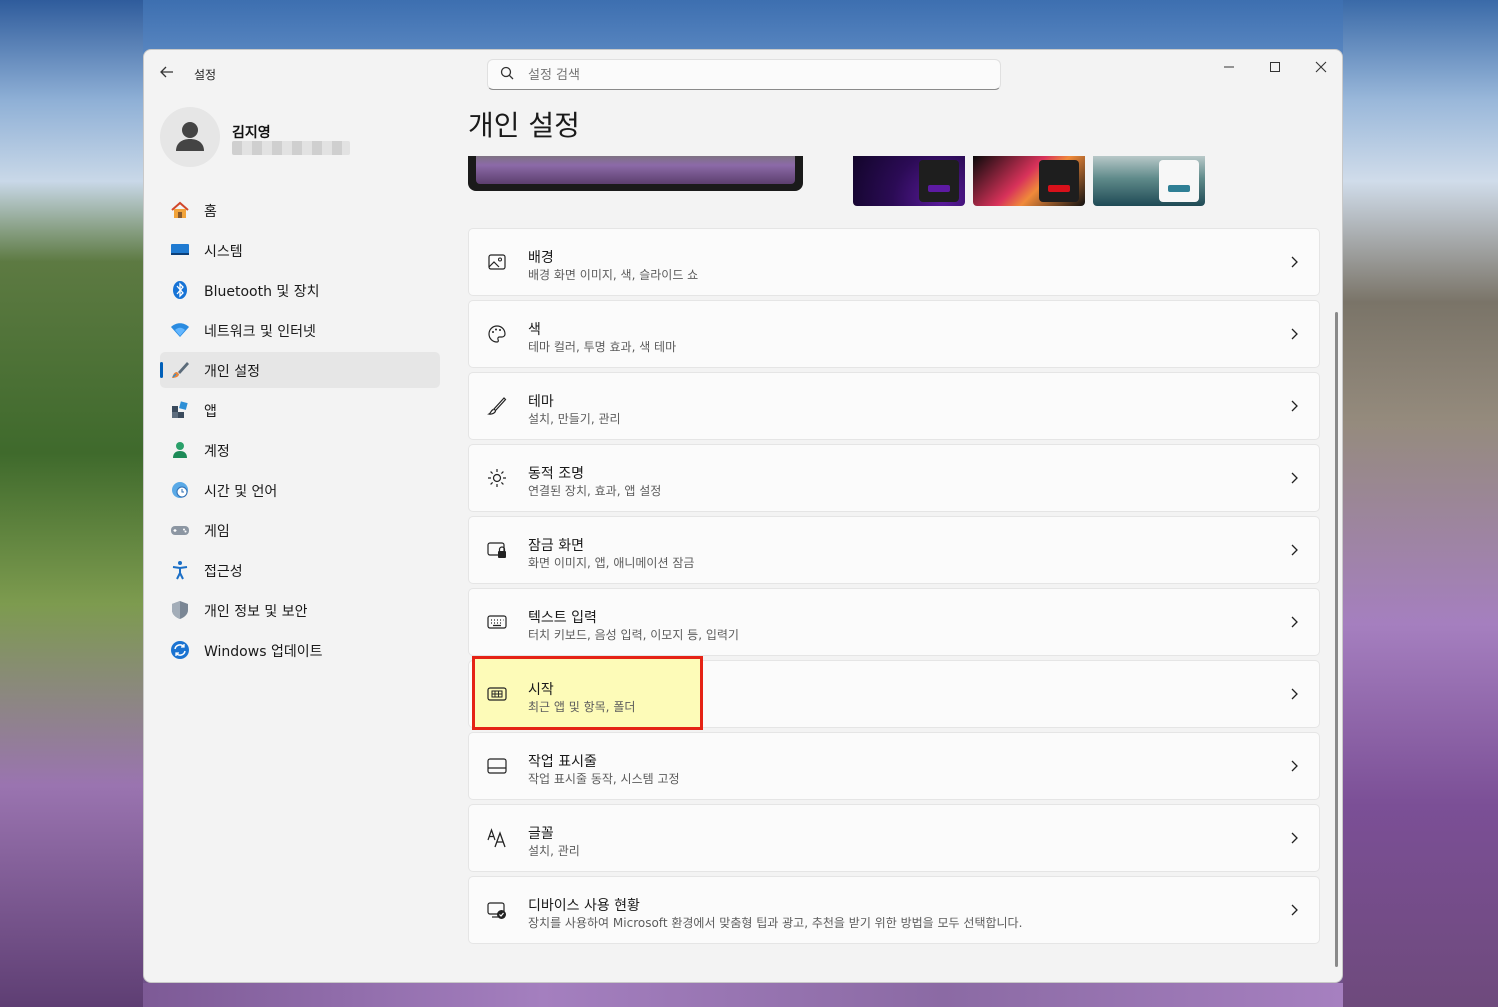 The height and width of the screenshot is (1007, 1498). I want to click on sidebar-item-home: 홈, so click(300, 210).